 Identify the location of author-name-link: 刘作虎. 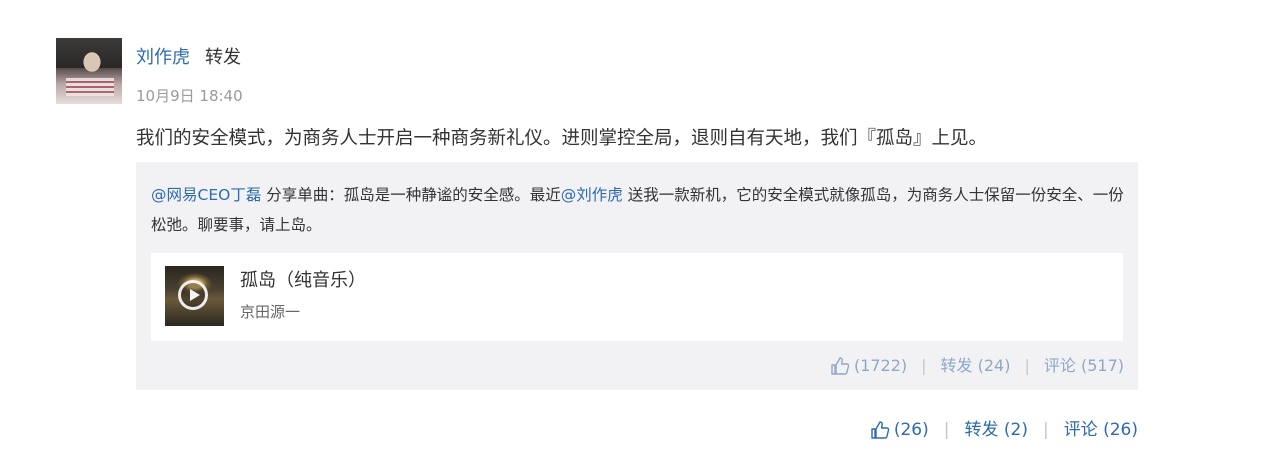
(163, 58).